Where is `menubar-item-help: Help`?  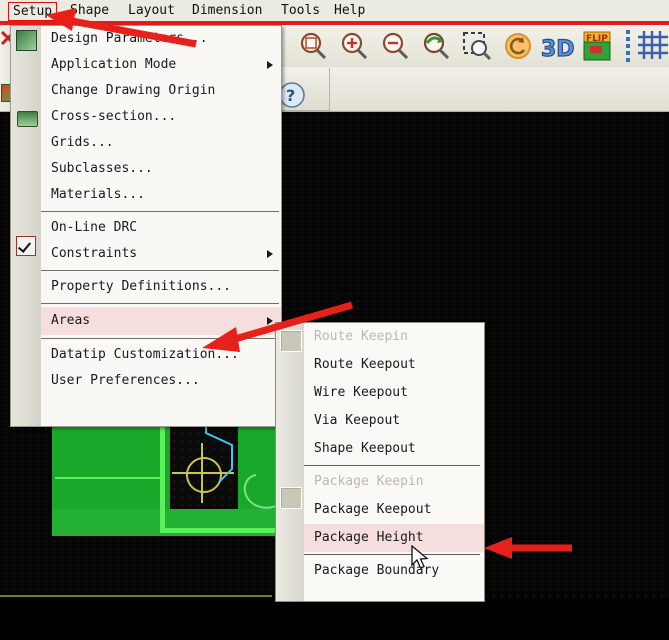 menubar-item-help: Help is located at coordinates (349, 10).